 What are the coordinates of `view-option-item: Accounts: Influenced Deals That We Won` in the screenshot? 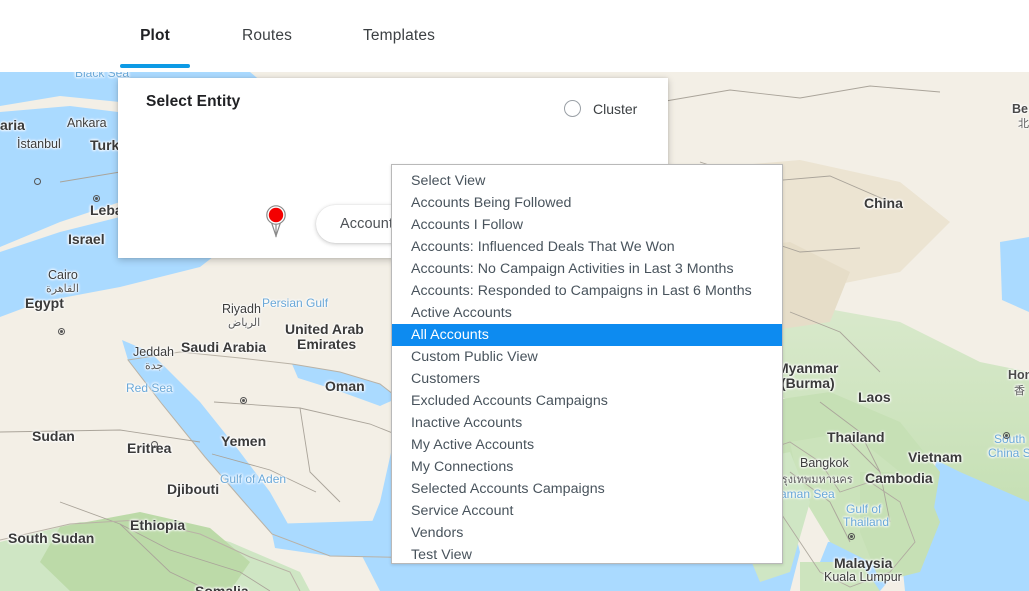 It's located at (587, 247).